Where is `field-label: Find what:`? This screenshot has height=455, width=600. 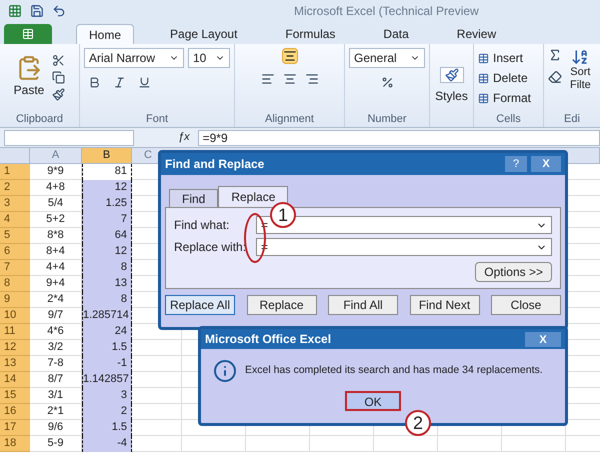
field-label: Find what: is located at coordinates (202, 225).